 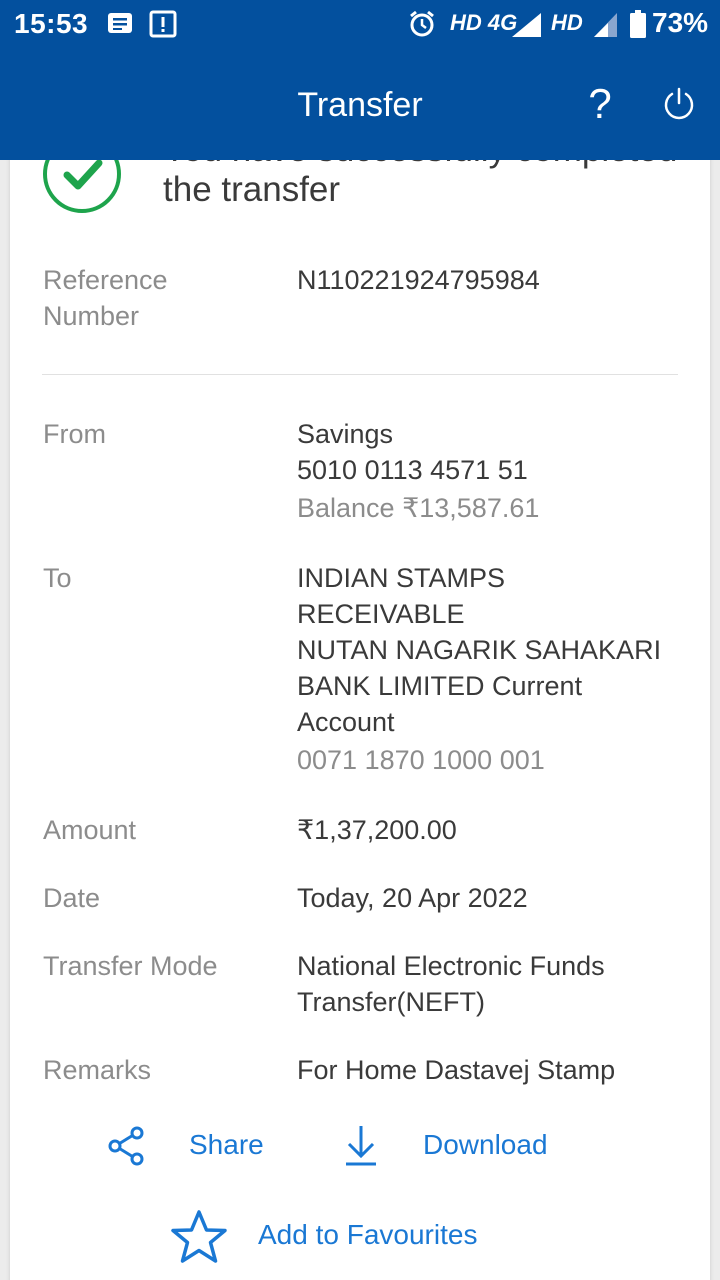 What do you see at coordinates (484, 22) in the screenshot?
I see `network-type-label: HD 4G` at bounding box center [484, 22].